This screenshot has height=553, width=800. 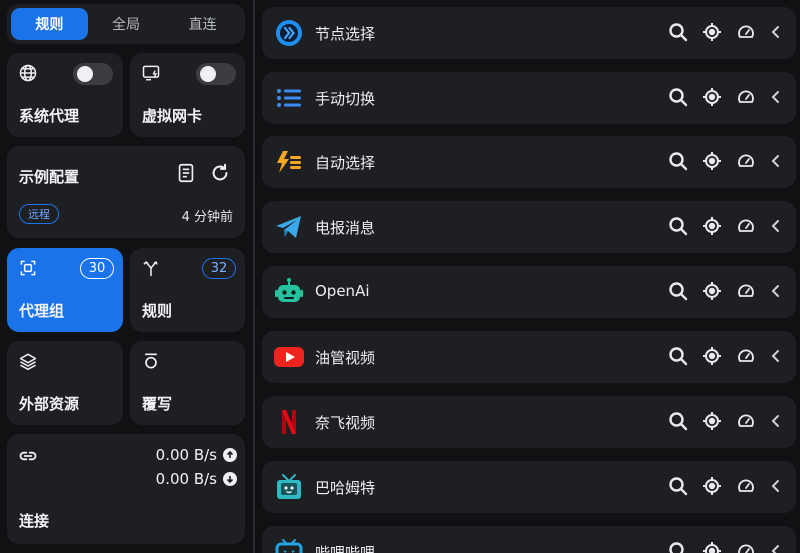 I want to click on rules-card: 32 规则, so click(x=187, y=290).